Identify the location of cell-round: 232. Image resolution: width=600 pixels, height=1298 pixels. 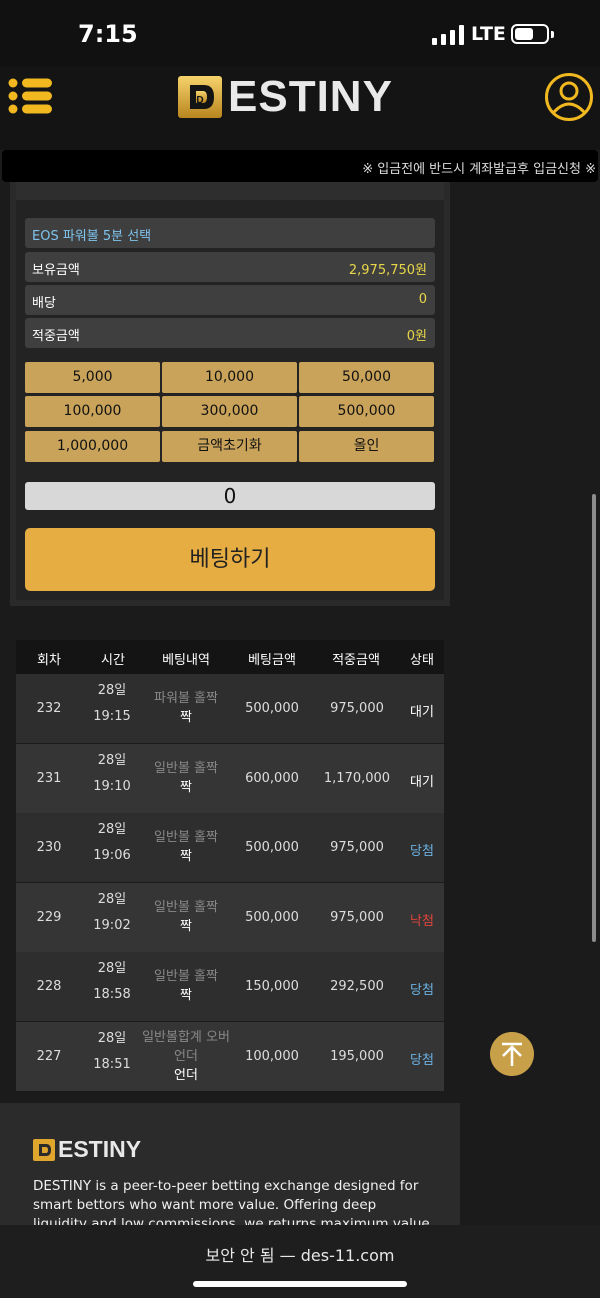
(49, 708).